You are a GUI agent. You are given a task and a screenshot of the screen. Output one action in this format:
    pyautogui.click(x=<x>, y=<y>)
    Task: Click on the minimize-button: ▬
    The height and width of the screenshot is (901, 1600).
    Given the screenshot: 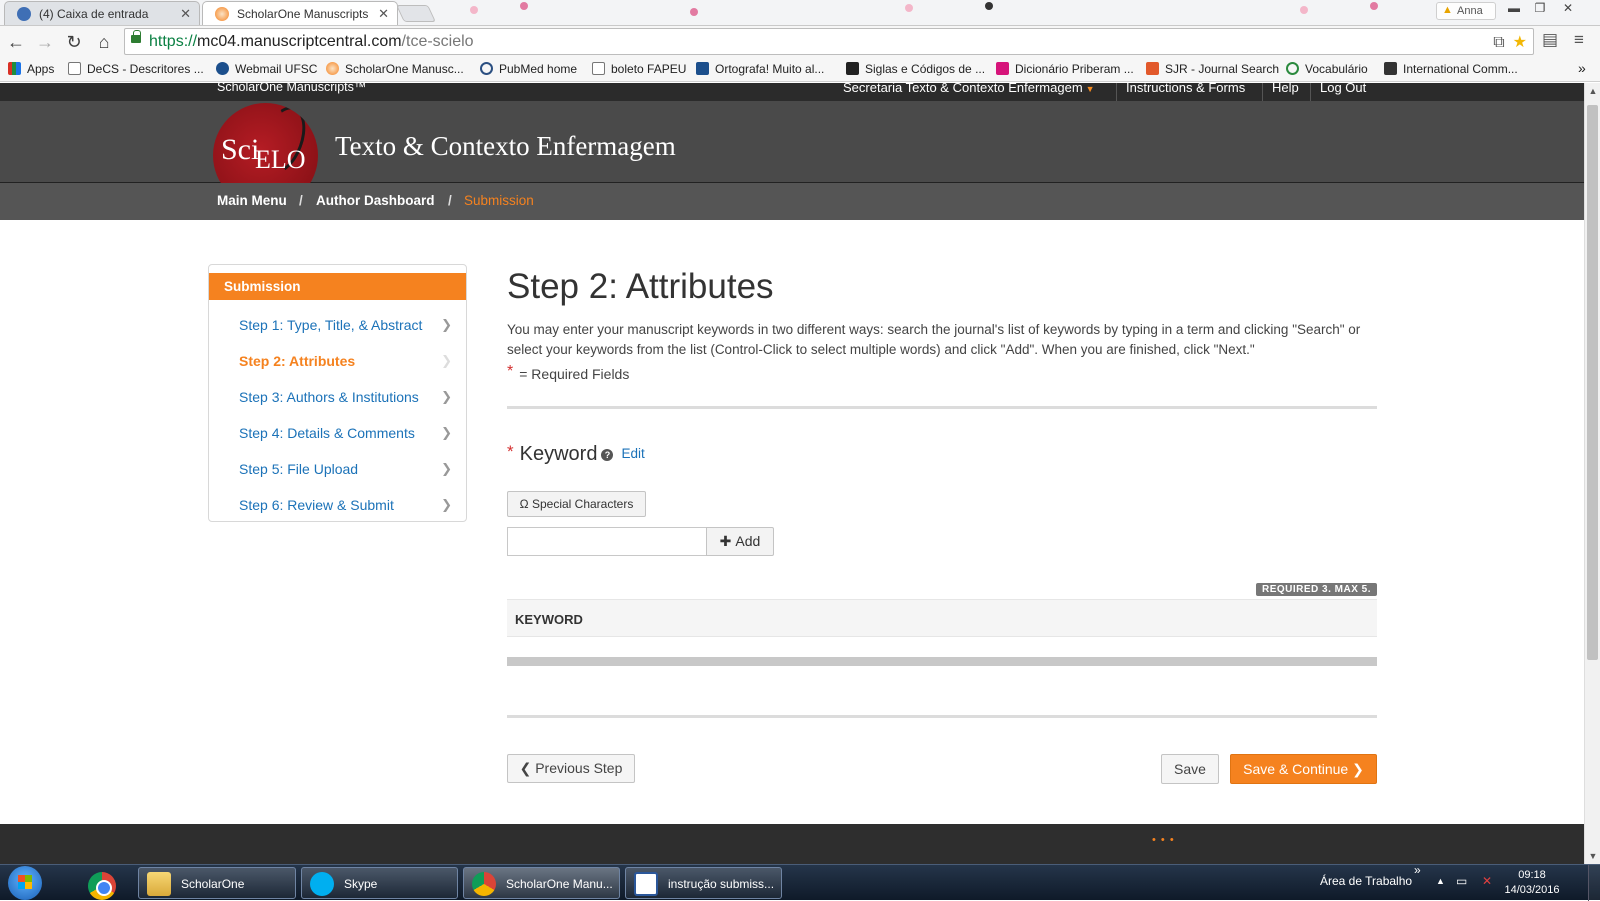 What is the action you would take?
    pyautogui.click(x=1514, y=8)
    